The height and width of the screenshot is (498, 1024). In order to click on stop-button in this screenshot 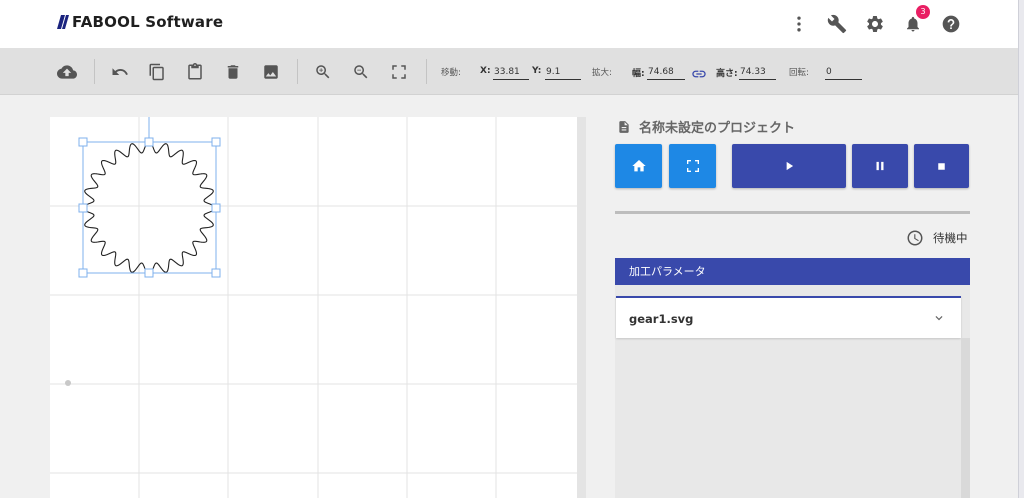, I will do `click(941, 166)`.